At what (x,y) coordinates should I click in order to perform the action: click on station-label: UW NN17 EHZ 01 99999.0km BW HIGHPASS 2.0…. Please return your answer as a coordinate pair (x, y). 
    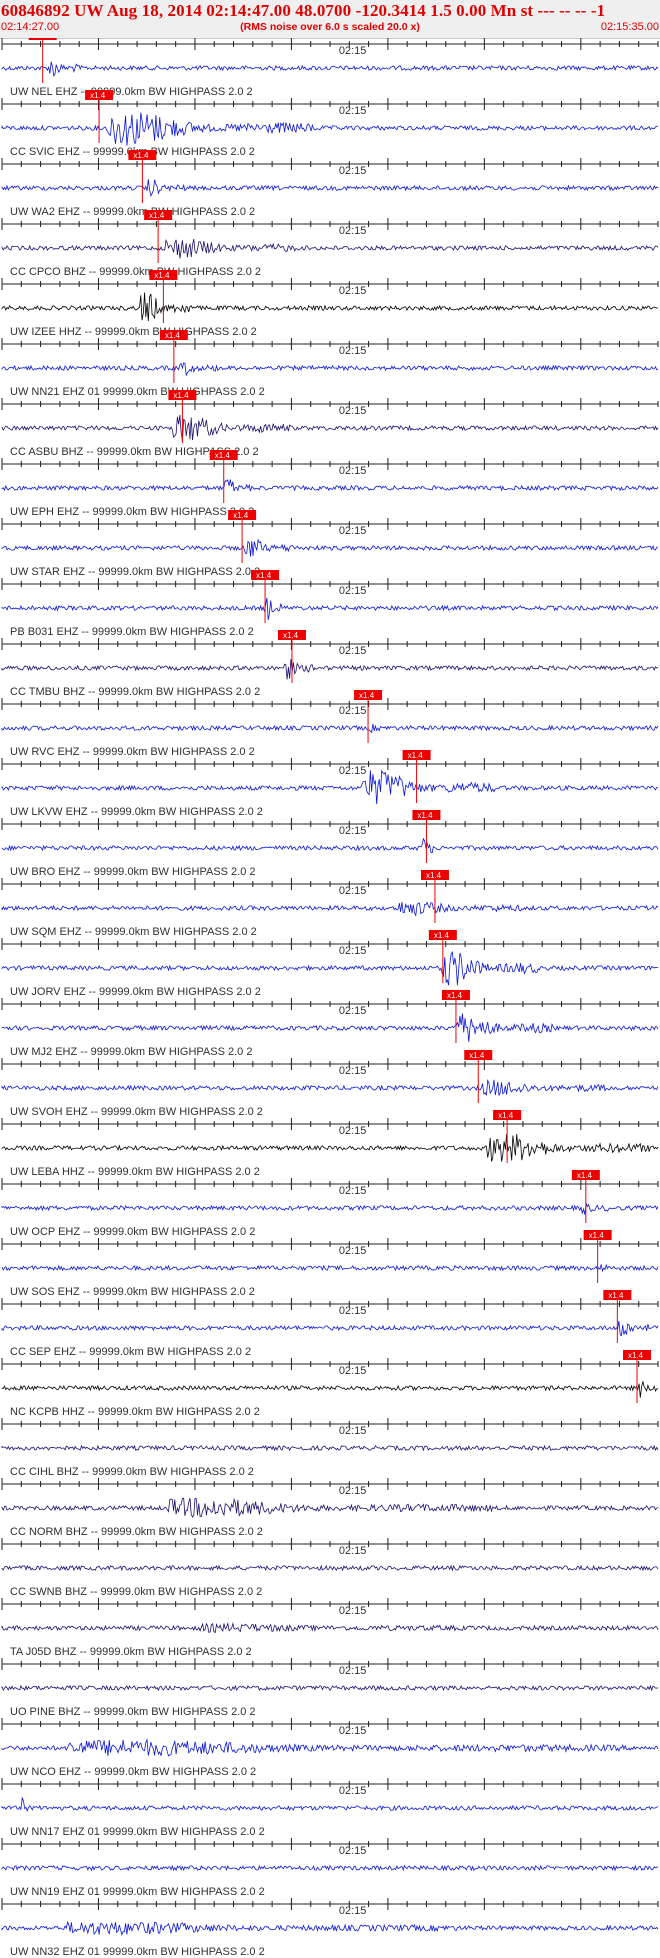
    Looking at the image, I should click on (137, 1832).